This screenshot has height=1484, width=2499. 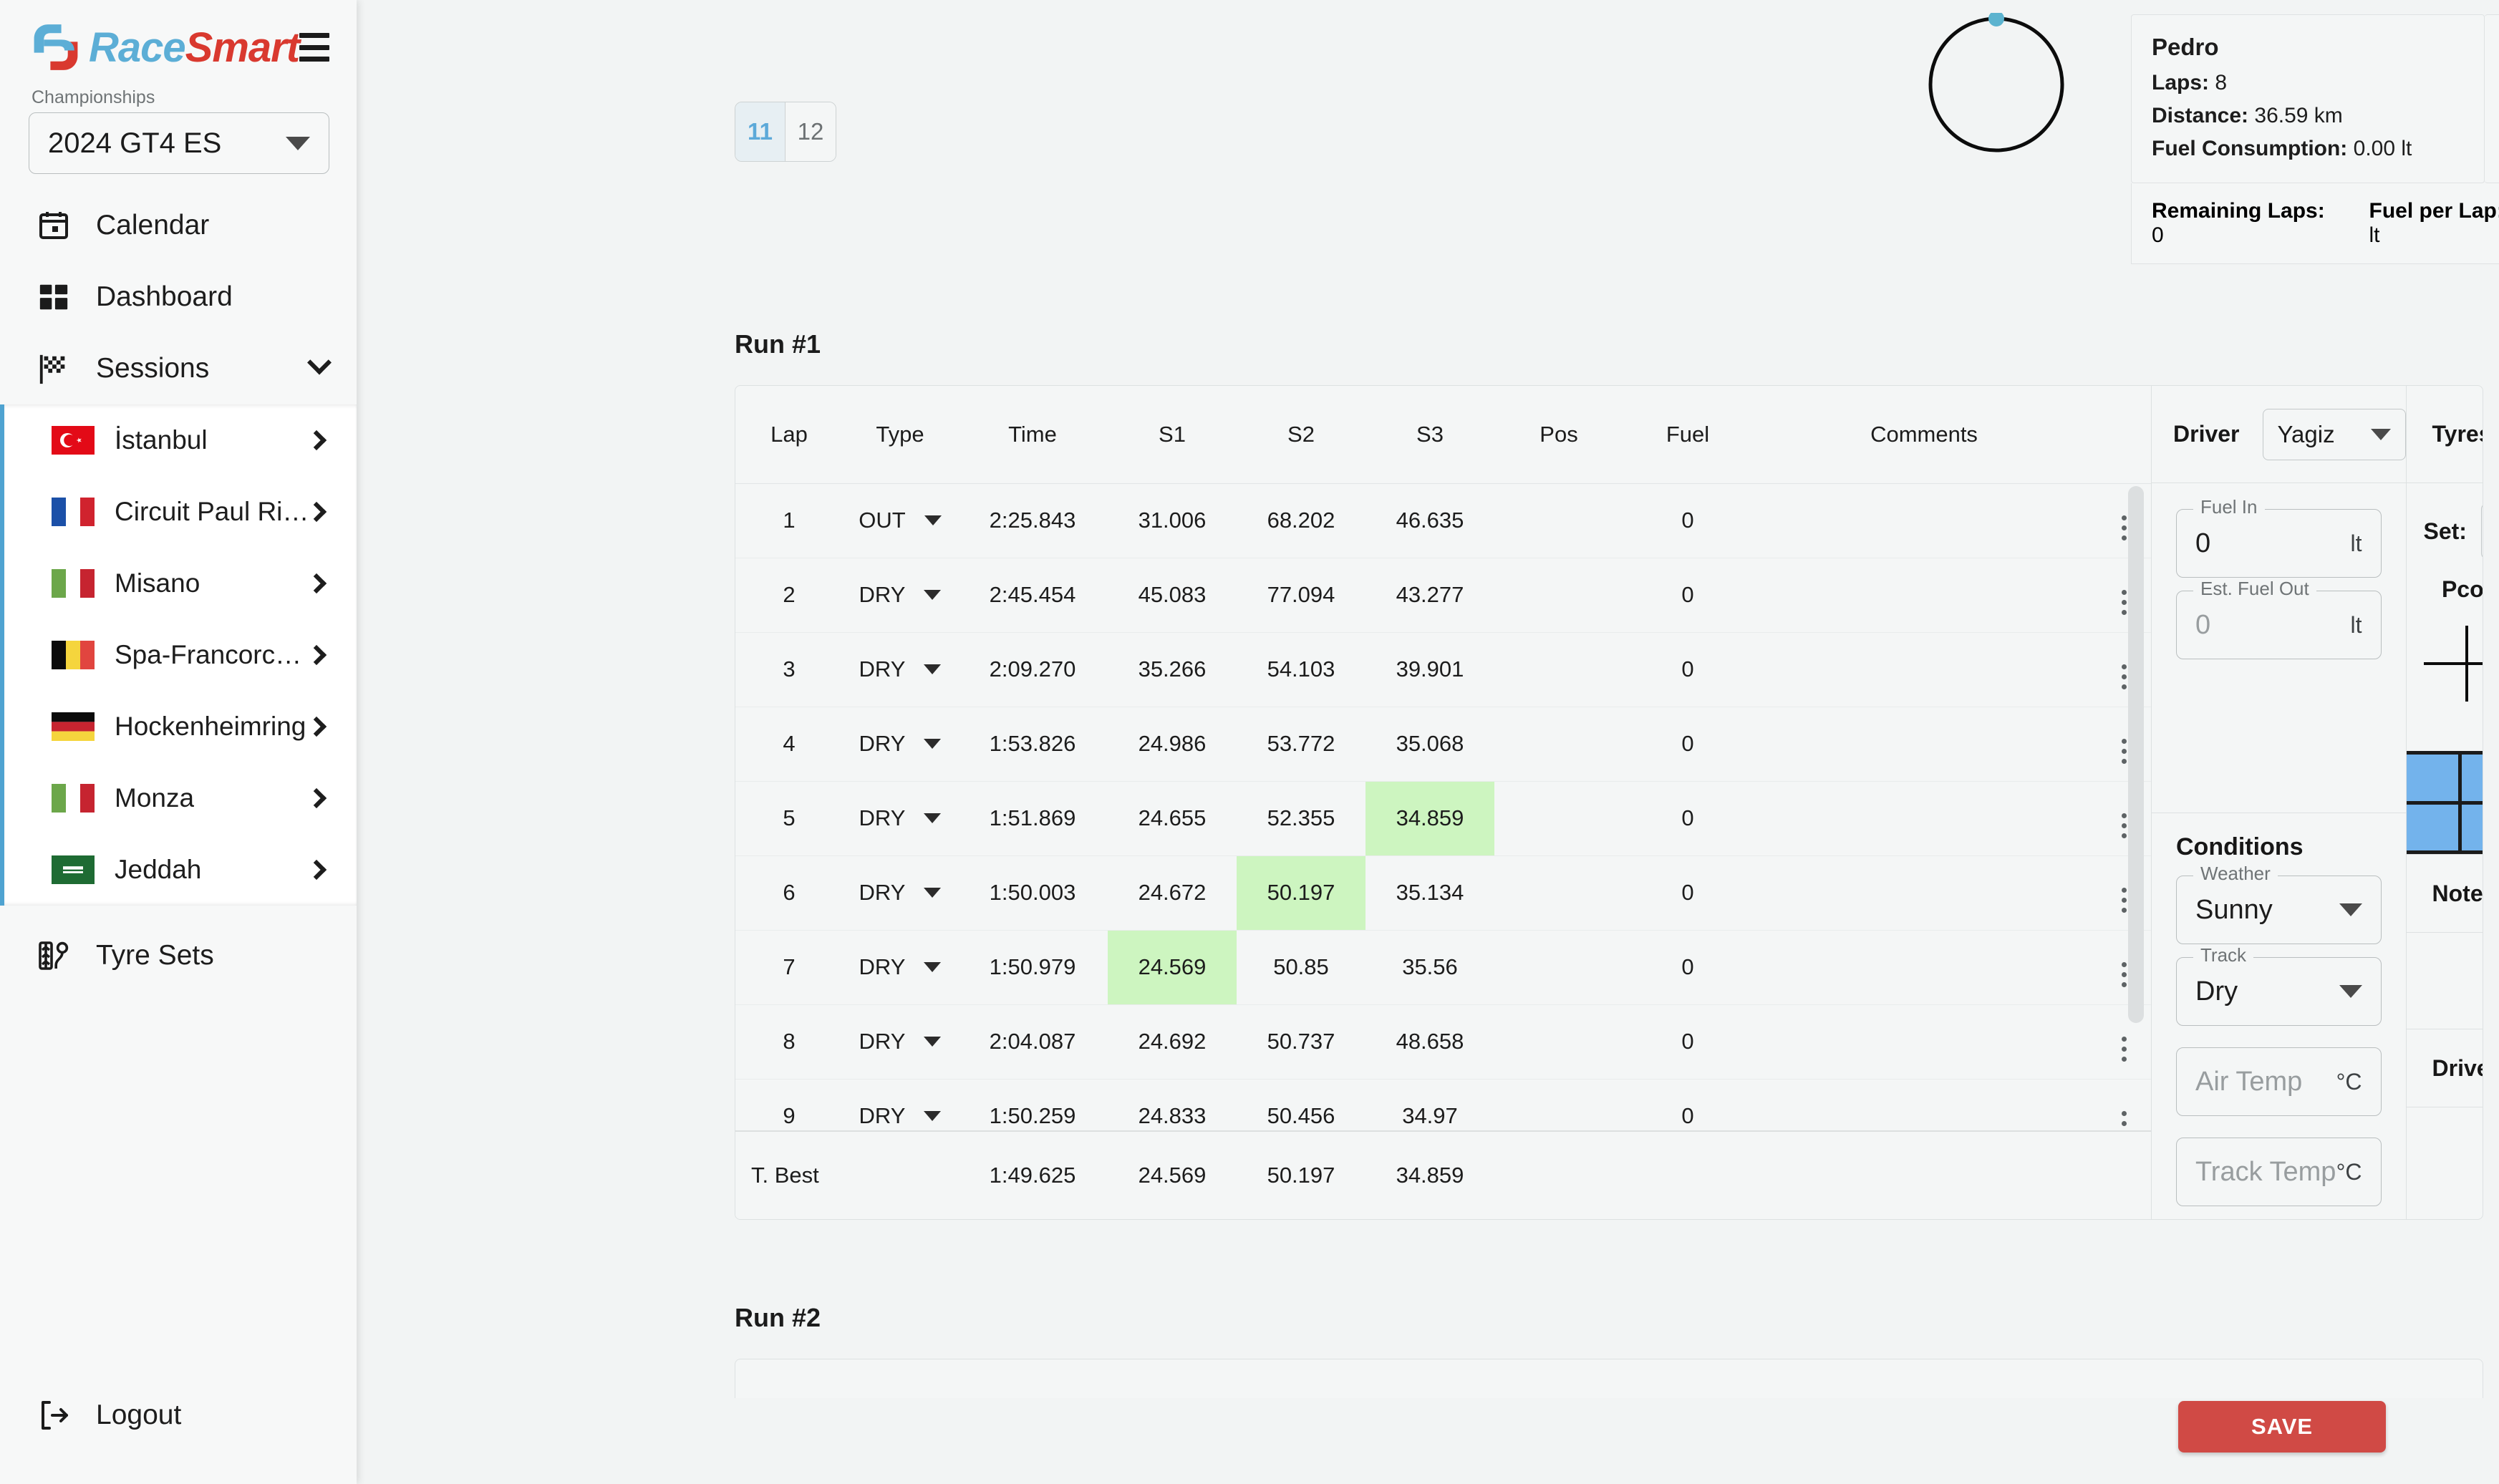 I want to click on table-row: 6 DRY 1:50.003 24.672 50.197 35.134 0, so click(x=1443, y=893).